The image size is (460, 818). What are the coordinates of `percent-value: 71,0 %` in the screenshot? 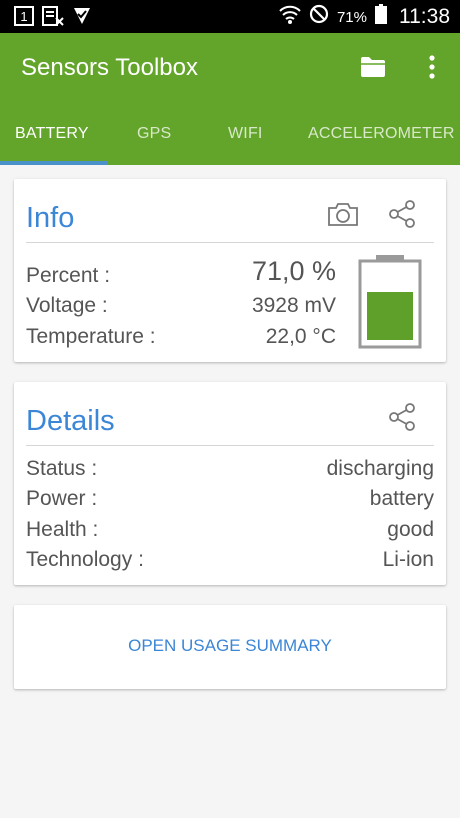 It's located at (293, 271).